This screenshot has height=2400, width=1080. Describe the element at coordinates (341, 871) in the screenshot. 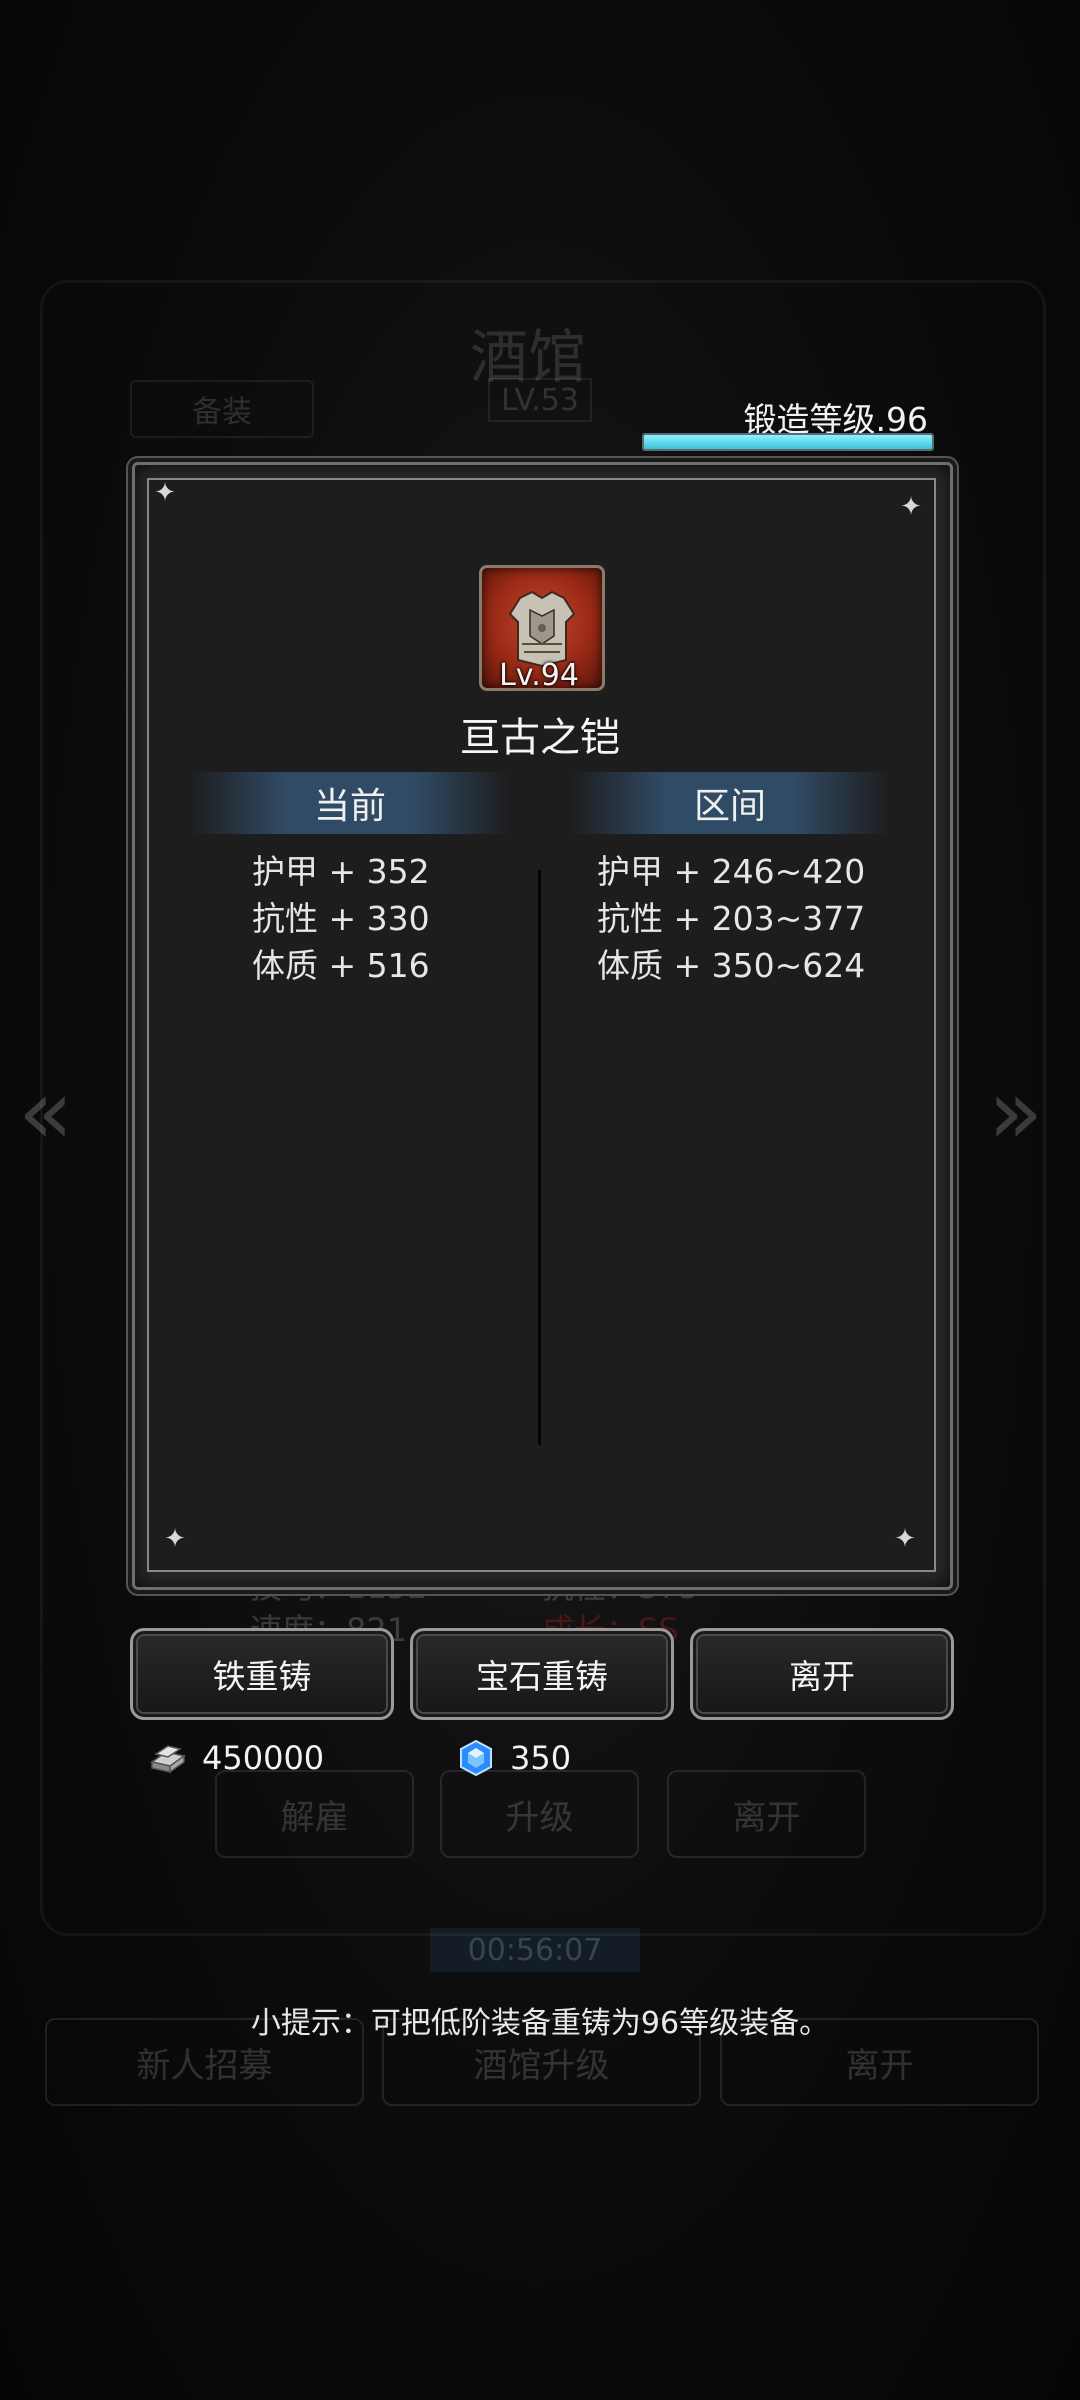

I see `current-stat-armor: 护甲 + 352` at that location.